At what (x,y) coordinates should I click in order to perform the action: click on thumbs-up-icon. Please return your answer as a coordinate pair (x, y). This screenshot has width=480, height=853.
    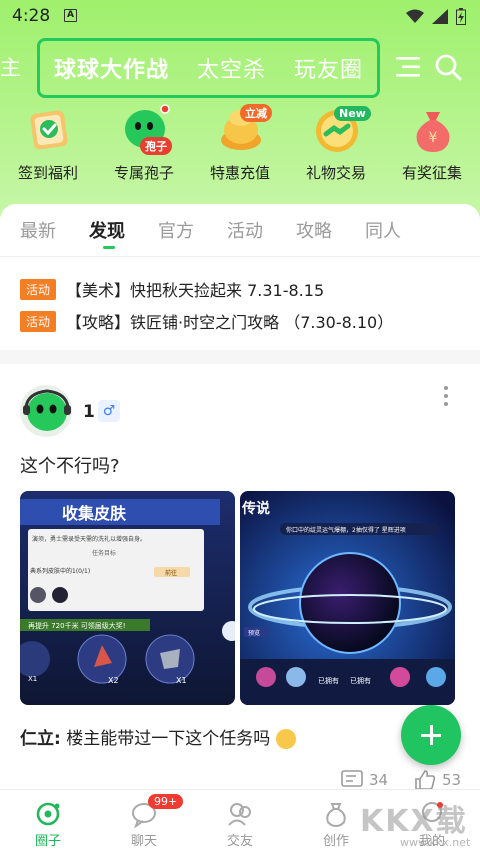
    Looking at the image, I should click on (425, 780).